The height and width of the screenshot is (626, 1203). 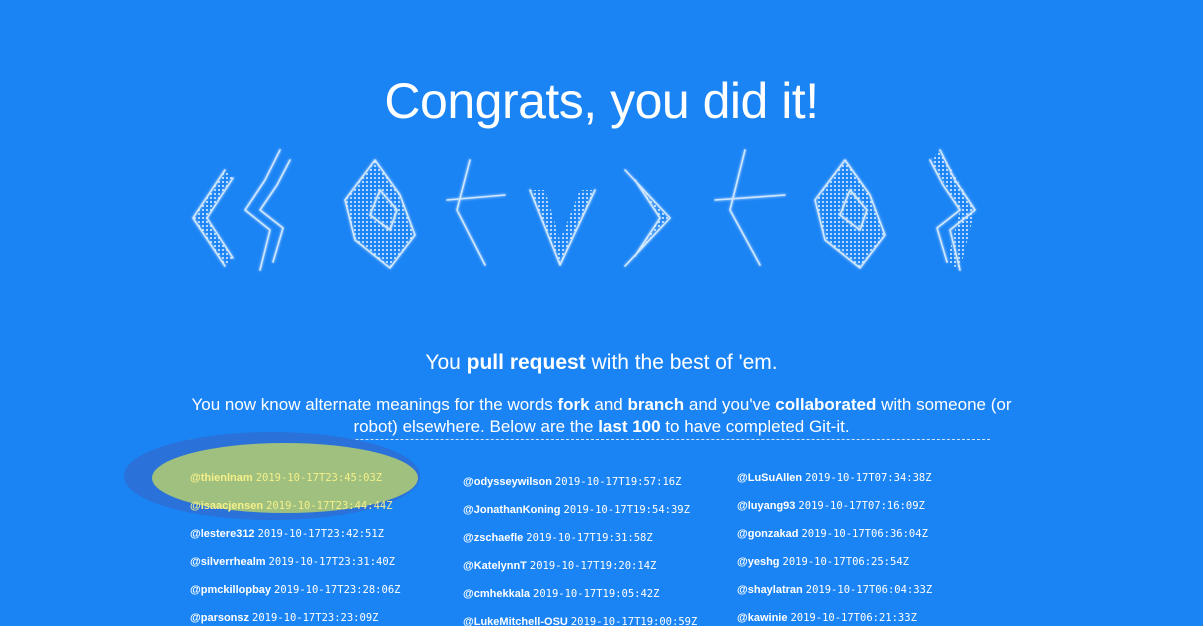 What do you see at coordinates (496, 594) in the screenshot?
I see `username-link: @cmhekkala` at bounding box center [496, 594].